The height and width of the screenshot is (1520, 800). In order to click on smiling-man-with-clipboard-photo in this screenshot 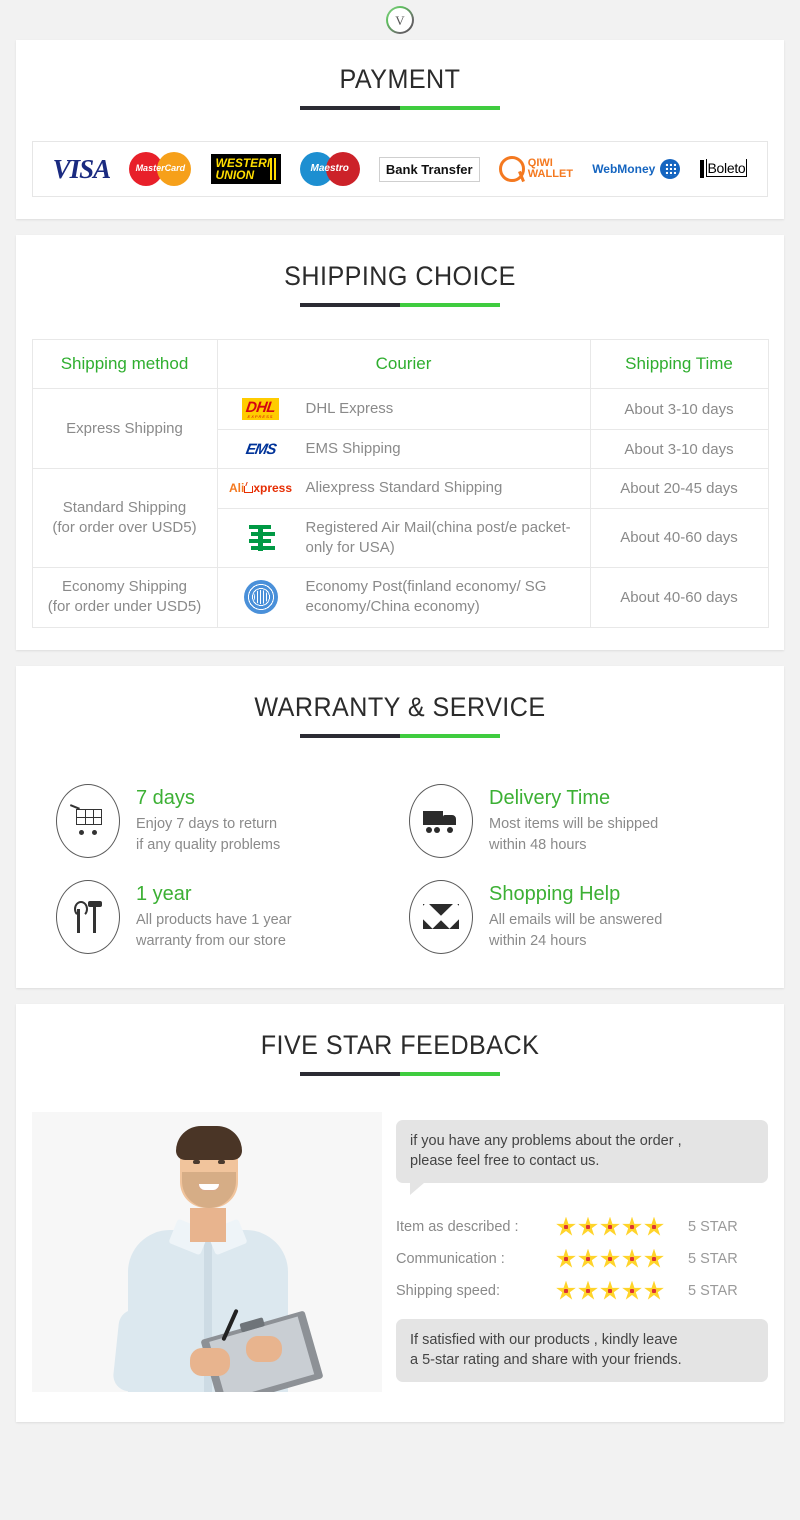, I will do `click(207, 1251)`.